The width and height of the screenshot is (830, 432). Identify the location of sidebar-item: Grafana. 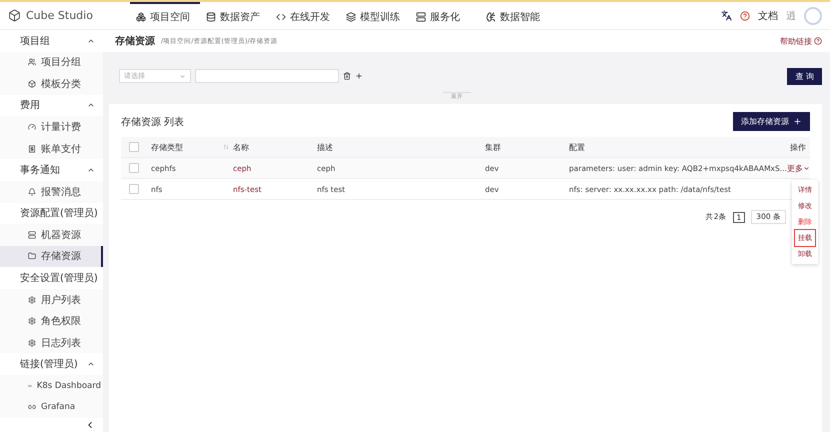
(51, 407).